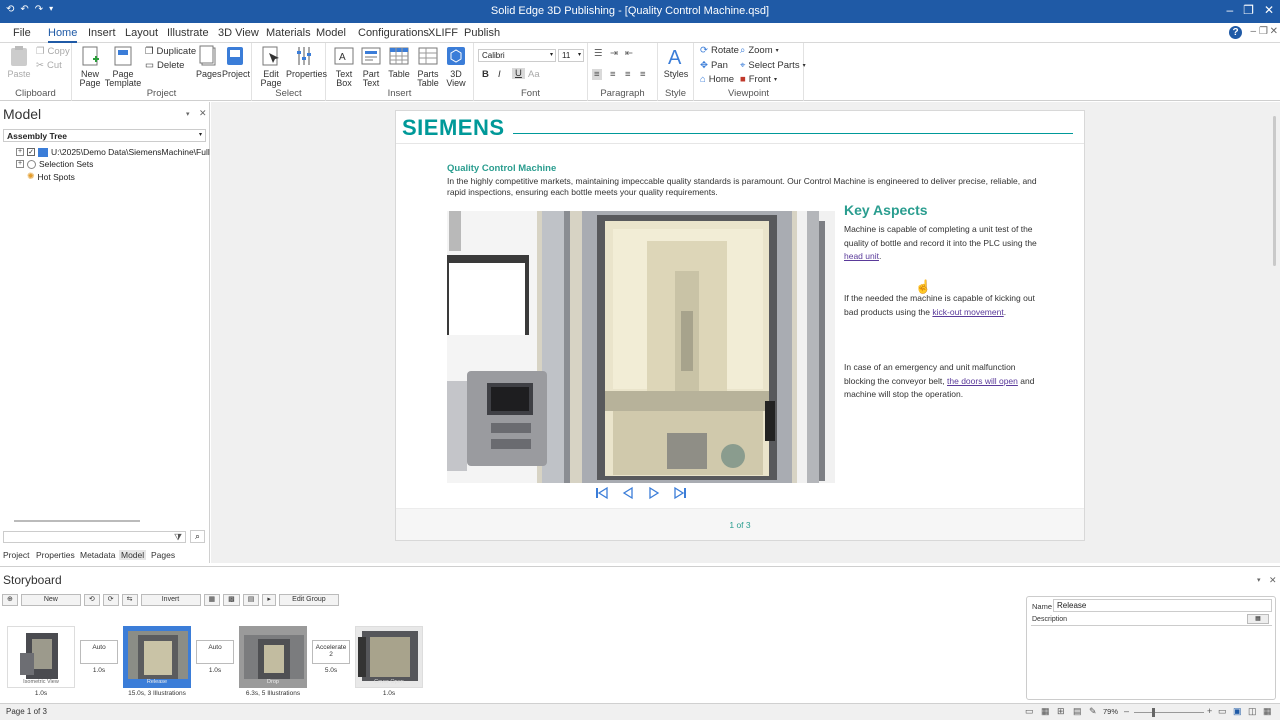 Image resolution: width=1280 pixels, height=720 pixels. Describe the element at coordinates (273, 657) in the screenshot. I see `storyboard-step-3: Drop` at that location.